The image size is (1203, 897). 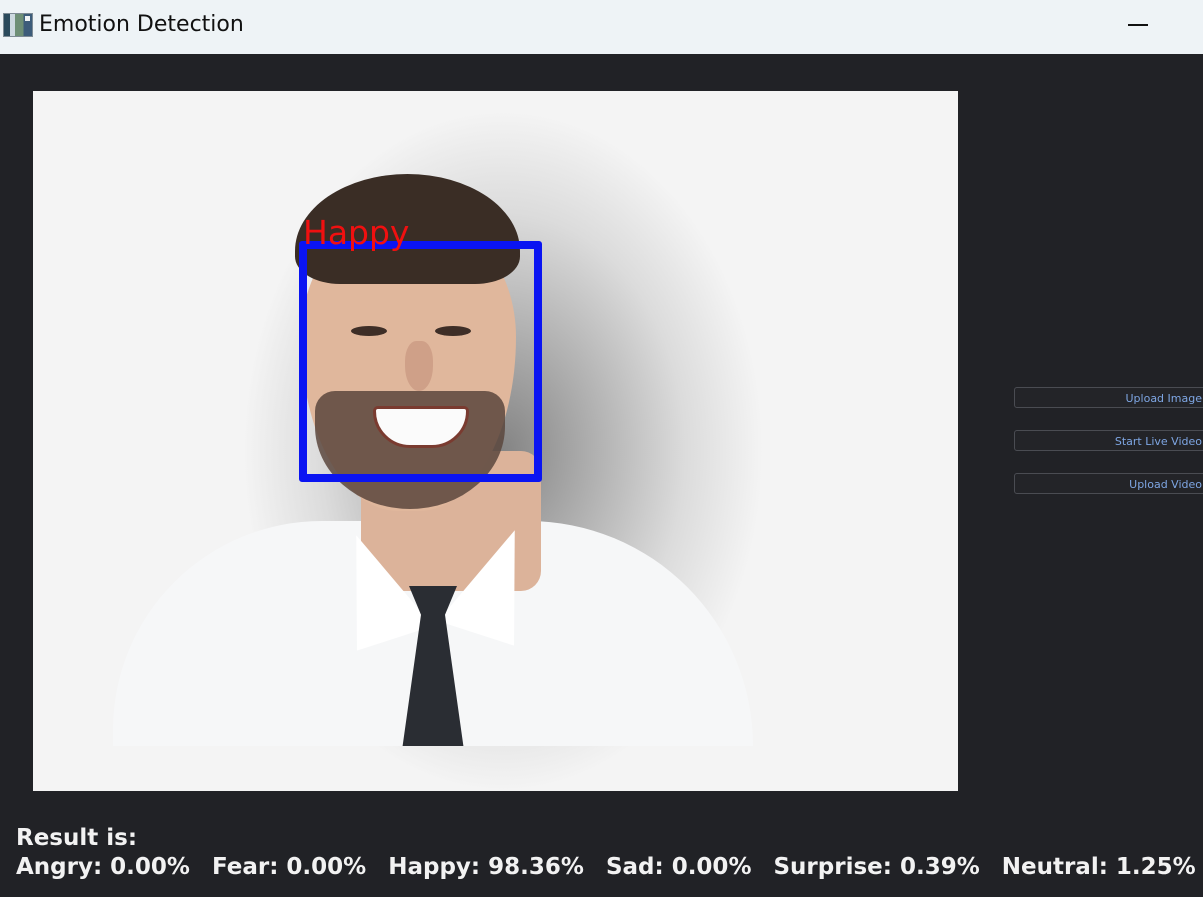 What do you see at coordinates (356, 232) in the screenshot?
I see `detected-emotion-label: Happy` at bounding box center [356, 232].